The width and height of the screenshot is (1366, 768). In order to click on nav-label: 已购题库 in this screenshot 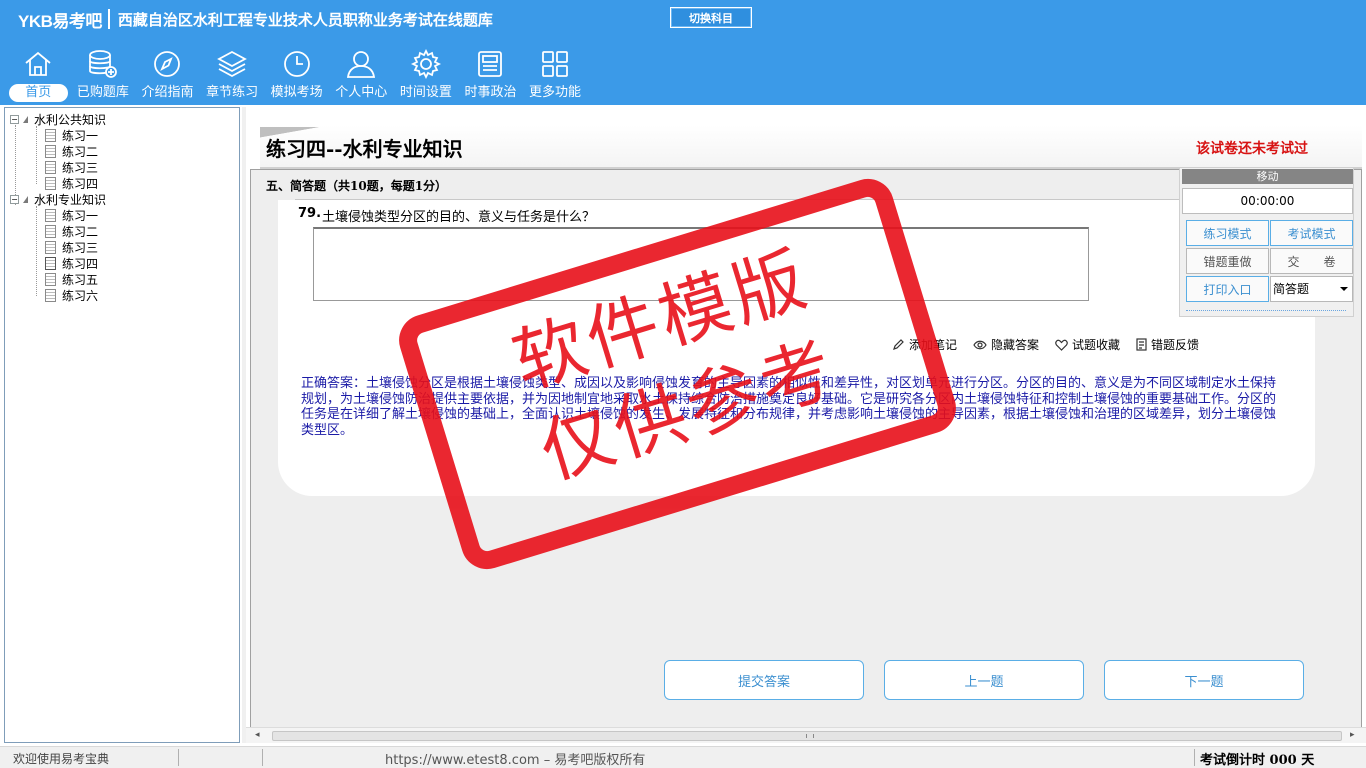, I will do `click(102, 92)`.